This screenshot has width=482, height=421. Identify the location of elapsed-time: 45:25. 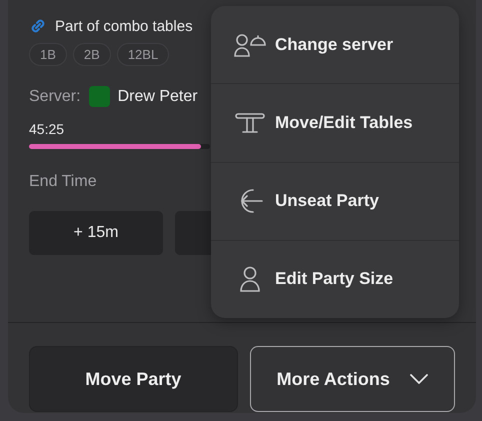
(46, 129).